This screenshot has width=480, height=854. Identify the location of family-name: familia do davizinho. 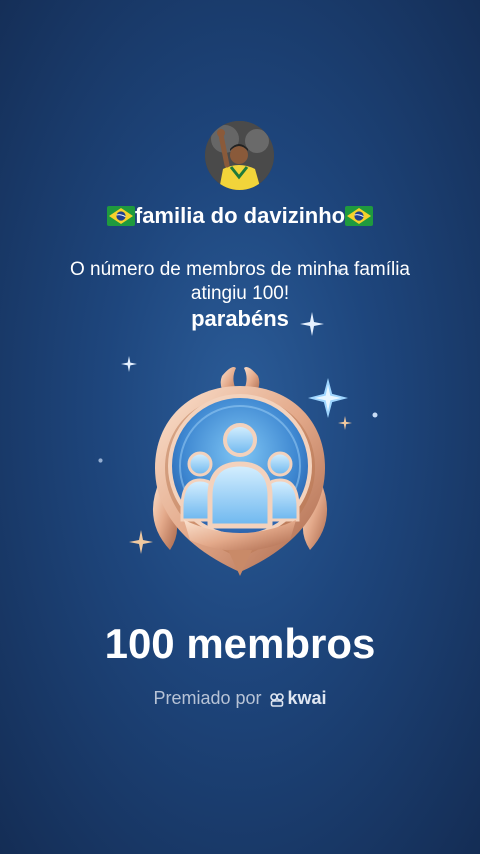
(240, 216).